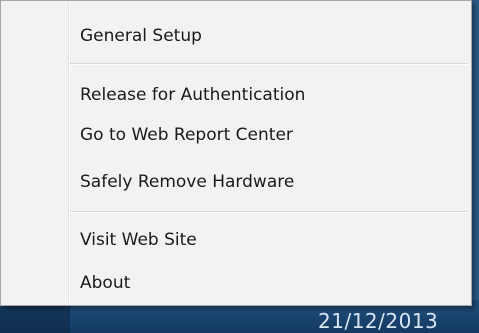  Describe the element at coordinates (378, 321) in the screenshot. I see `taskbar-clock-date: 21/12/2013` at that location.